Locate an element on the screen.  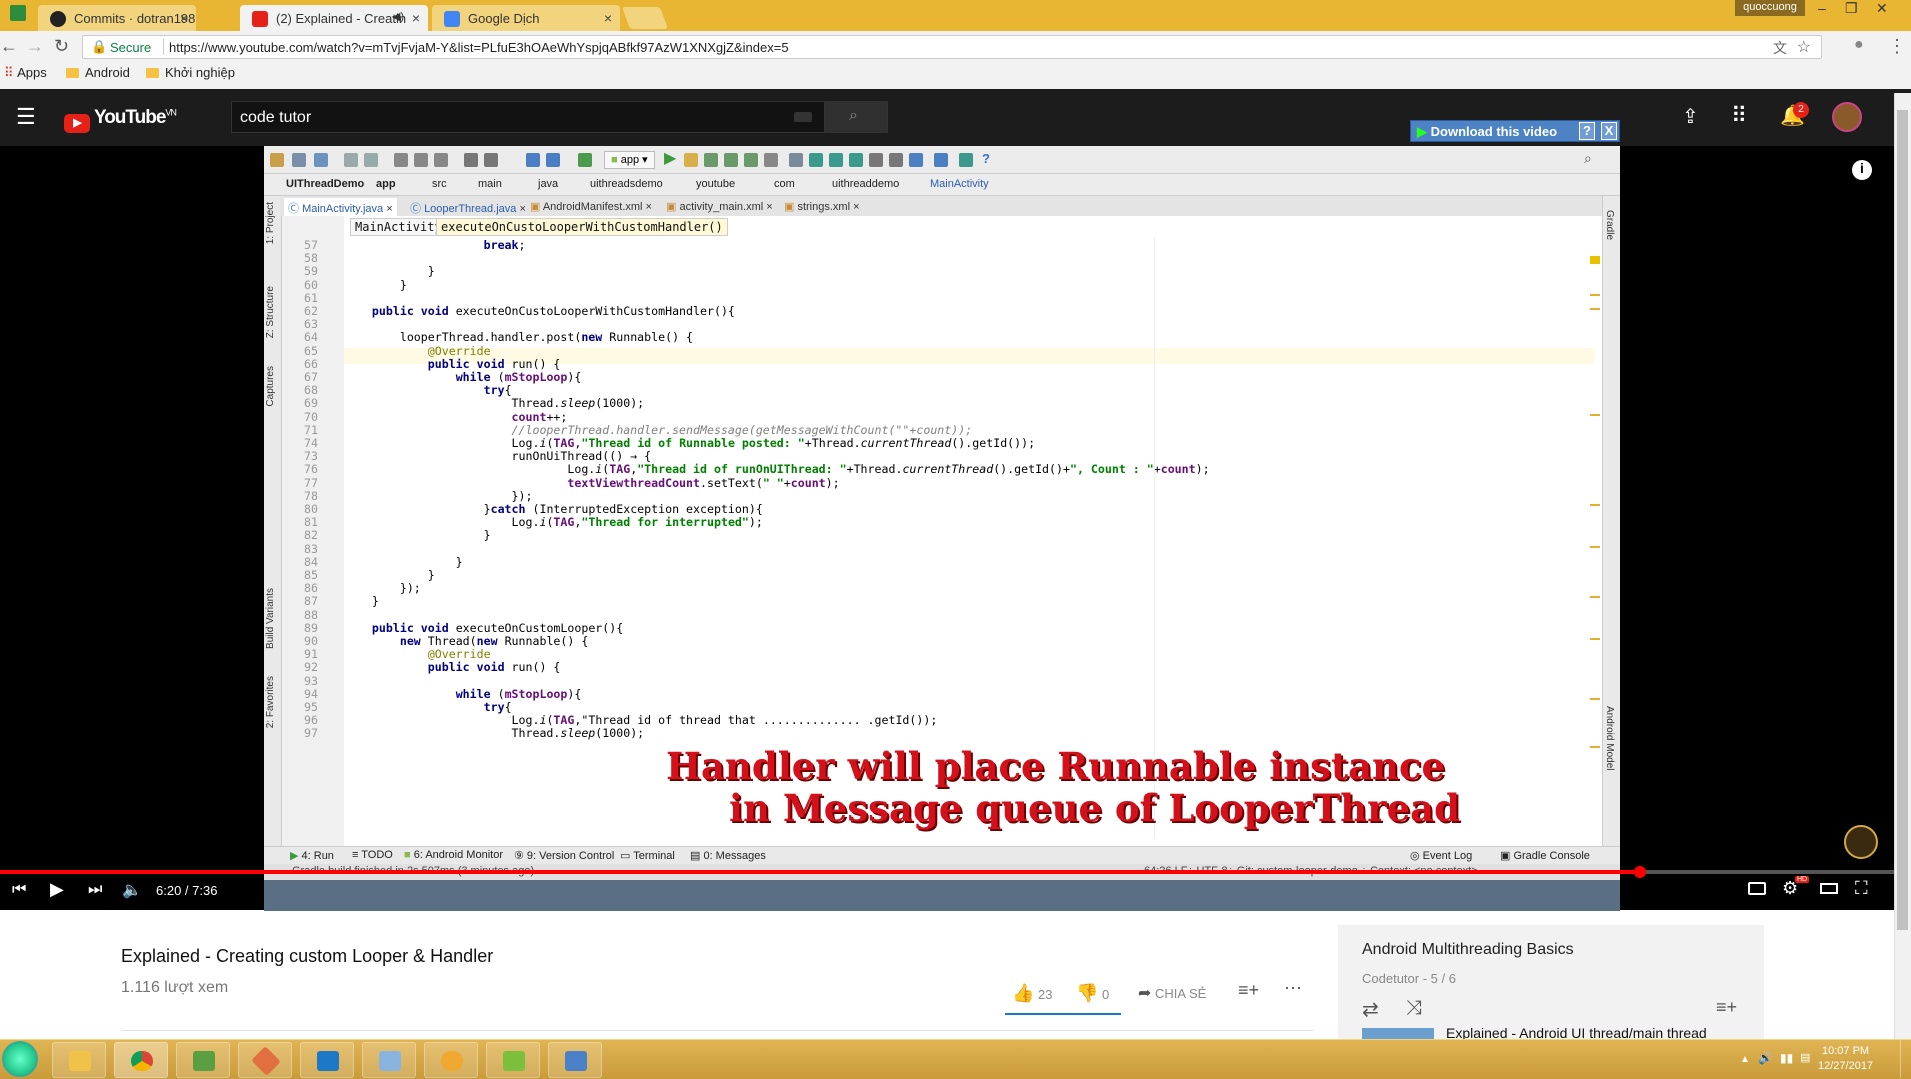
fullscreen-icon: ⛶ is located at coordinates (1861, 888).